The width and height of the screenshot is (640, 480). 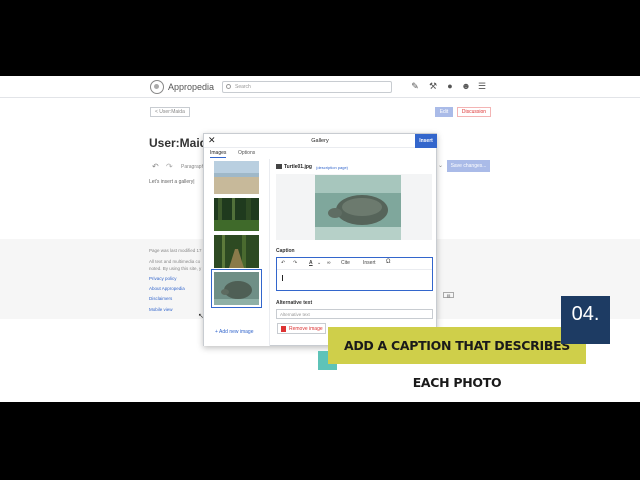 I want to click on link-icon: ∞, so click(x=329, y=263).